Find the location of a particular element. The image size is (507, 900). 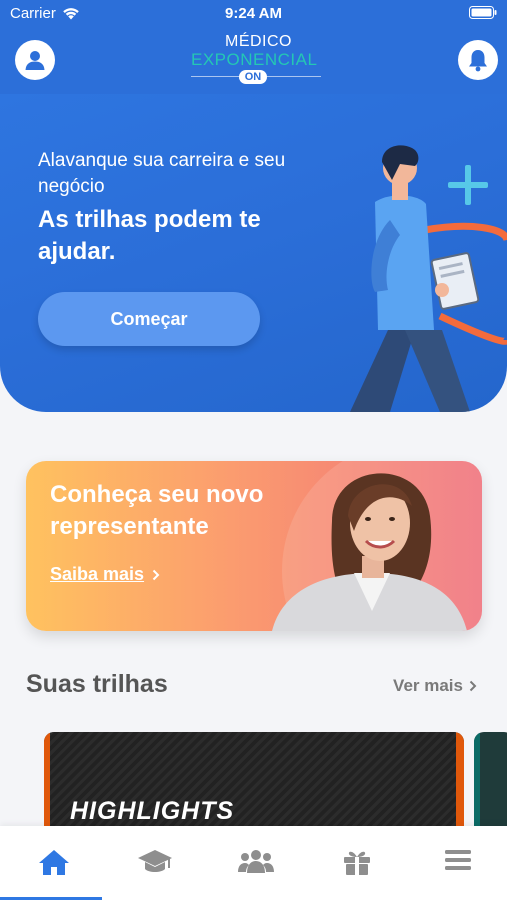

battery-icon is located at coordinates (483, 12).